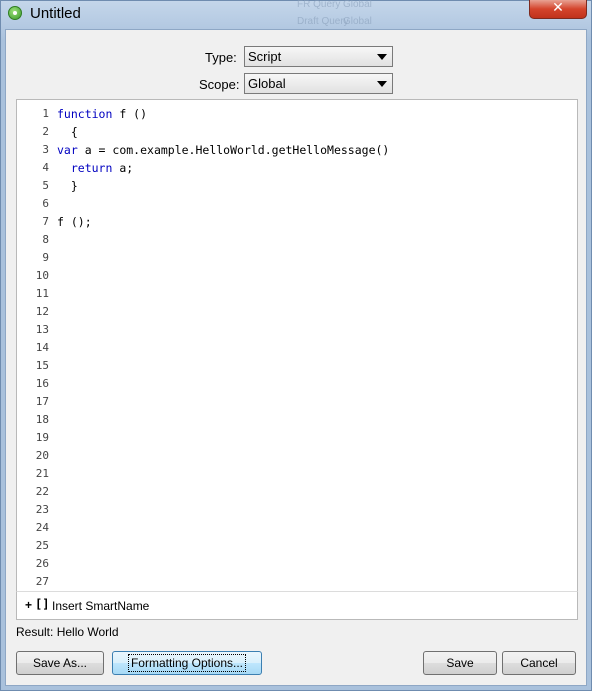  What do you see at coordinates (45, 221) in the screenshot?
I see `line-number: 7` at bounding box center [45, 221].